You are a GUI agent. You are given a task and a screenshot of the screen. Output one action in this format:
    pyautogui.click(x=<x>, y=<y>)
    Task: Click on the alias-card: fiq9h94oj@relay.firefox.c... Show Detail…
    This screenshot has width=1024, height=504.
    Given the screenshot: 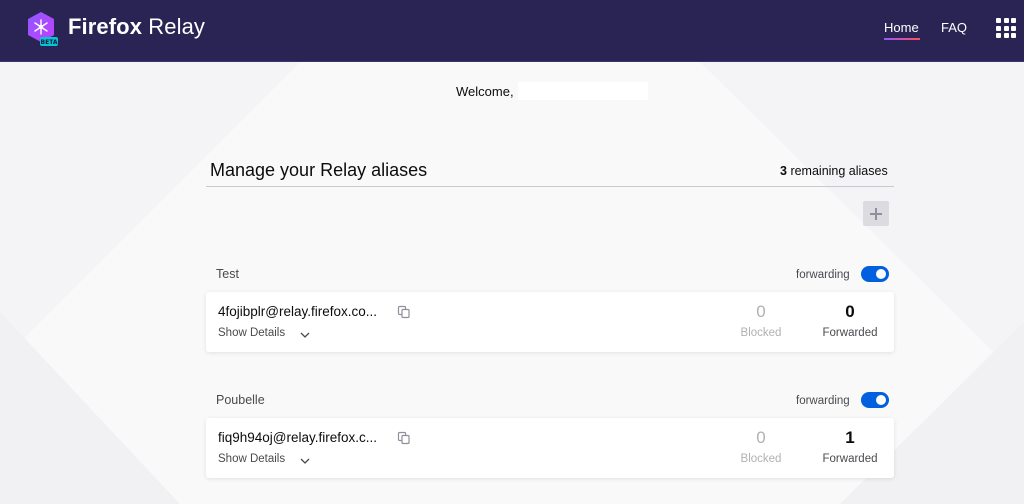 What is the action you would take?
    pyautogui.click(x=550, y=448)
    